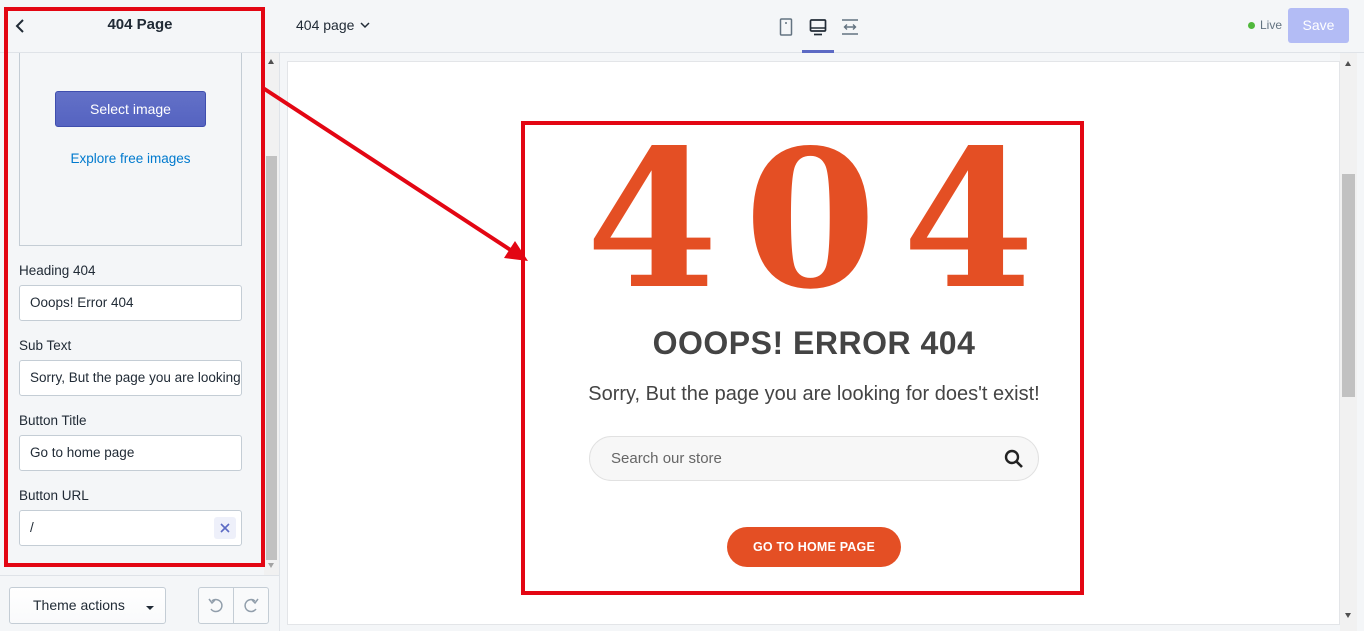  What do you see at coordinates (271, 61) in the screenshot?
I see `scroll-up-arrow-icon` at bounding box center [271, 61].